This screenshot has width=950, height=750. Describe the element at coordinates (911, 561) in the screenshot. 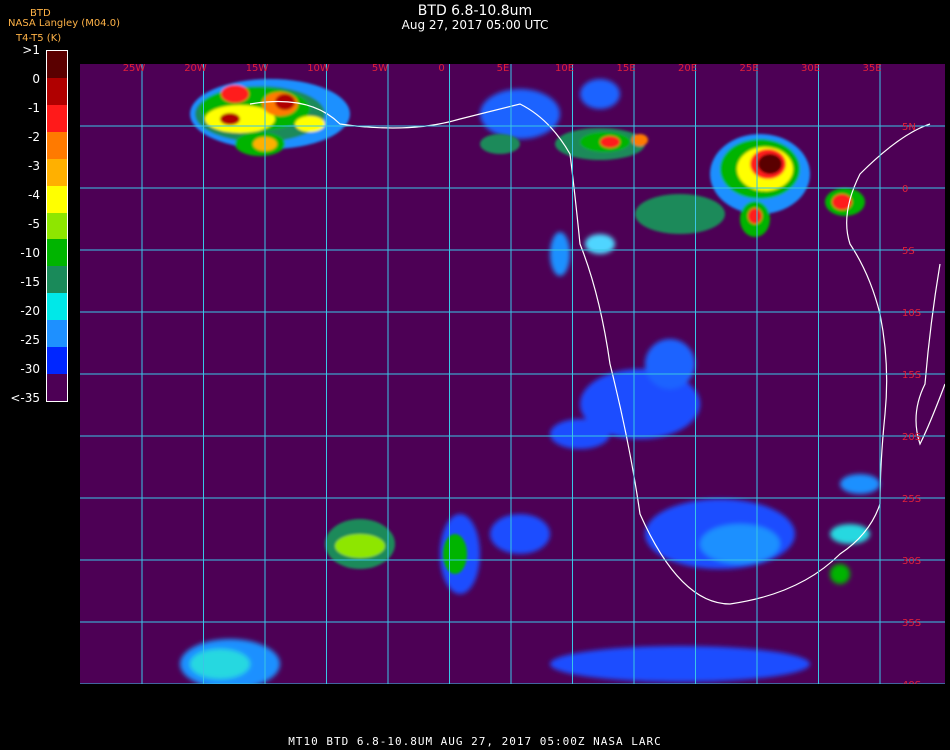

I see `latitude-label: 30S` at that location.